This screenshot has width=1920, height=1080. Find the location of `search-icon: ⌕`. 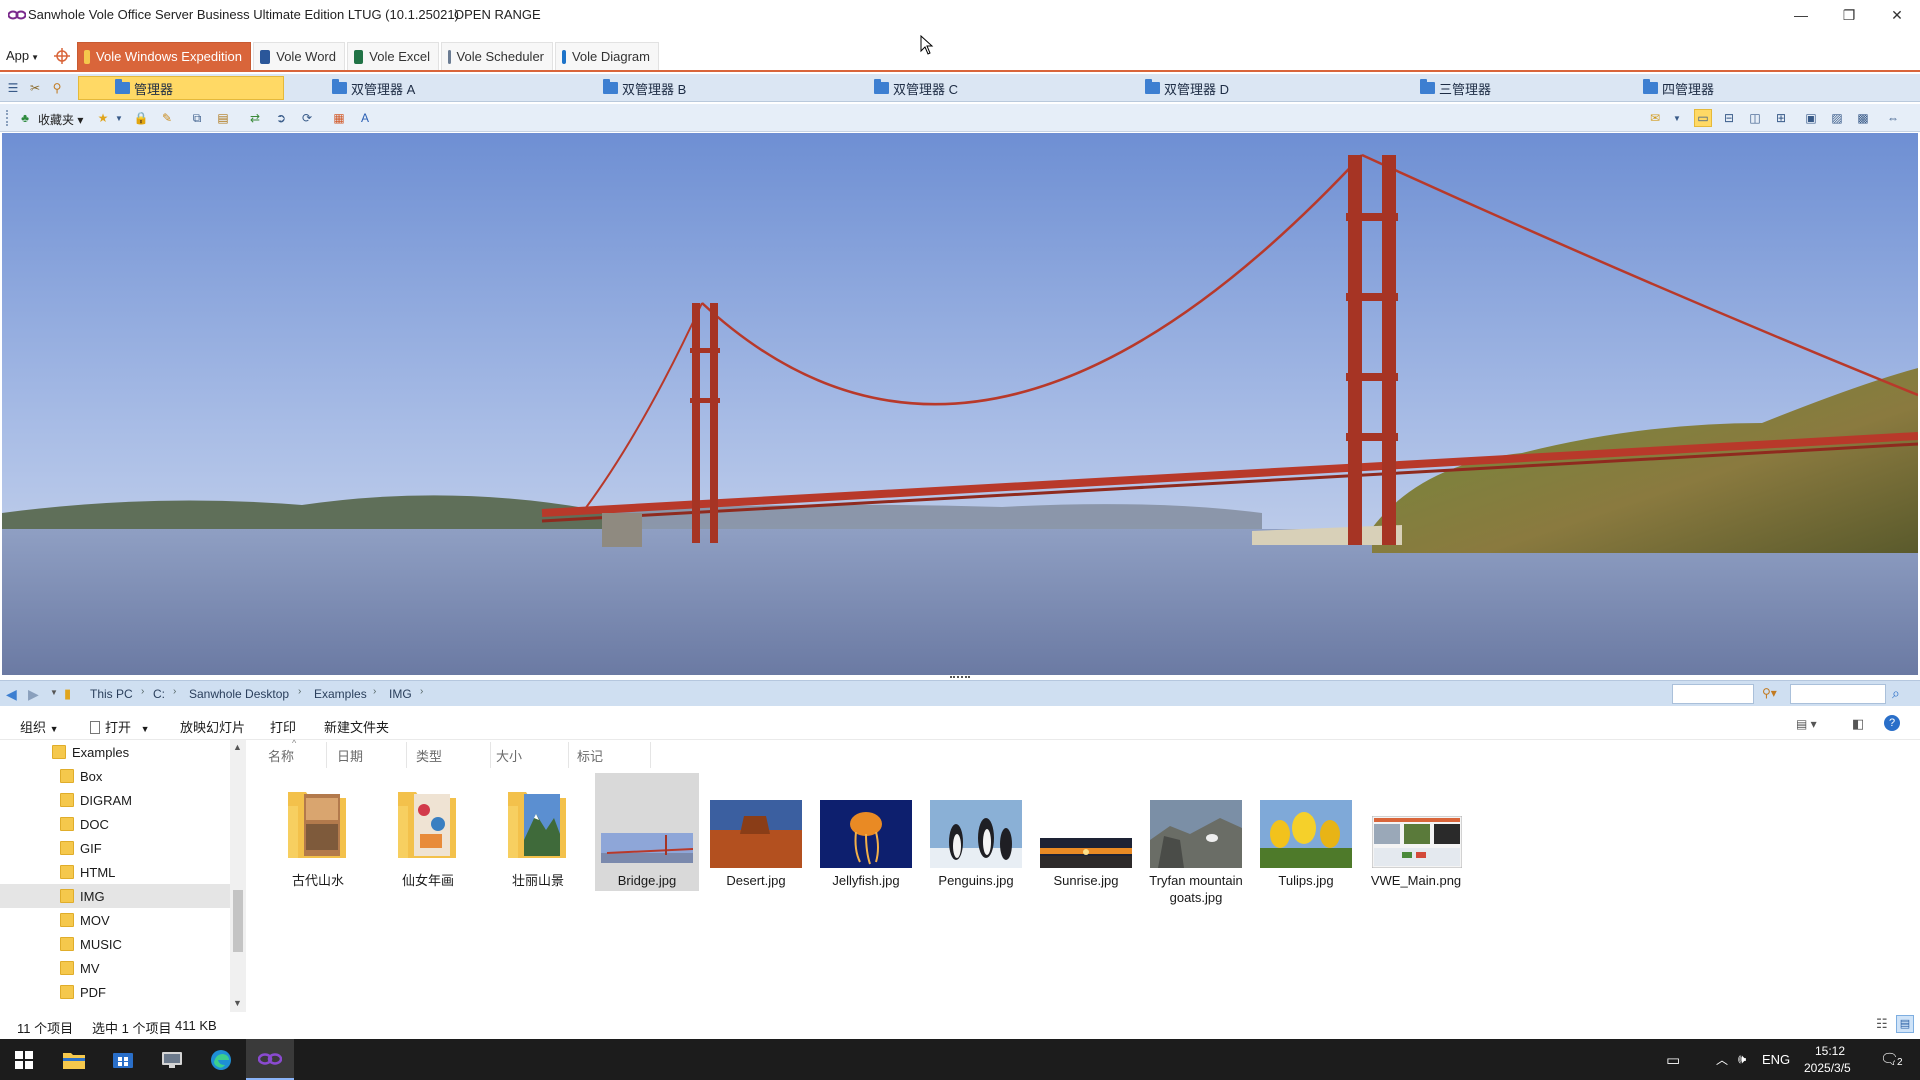

search-icon: ⌕ is located at coordinates (1896, 693).